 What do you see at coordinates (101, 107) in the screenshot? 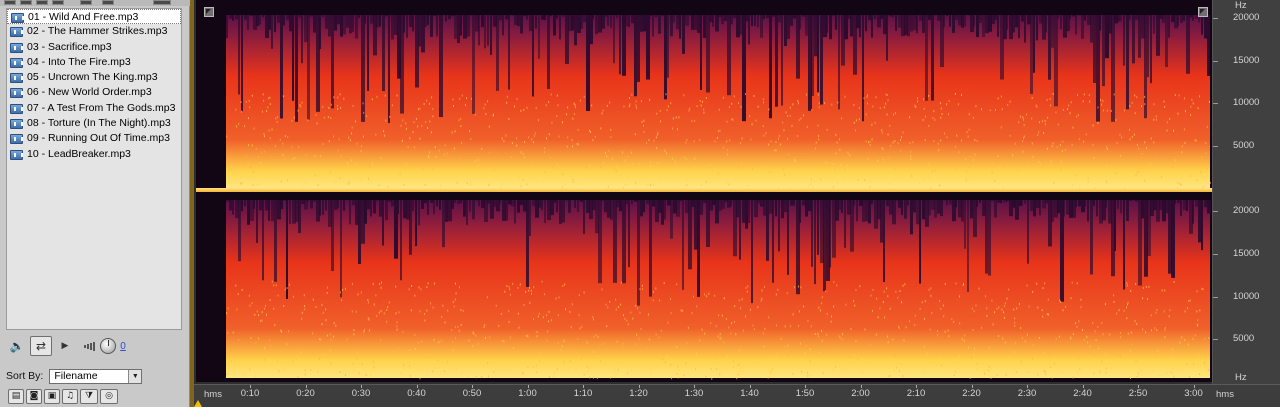
I see `file-name: 07 - A Test From The Gods.mp3` at bounding box center [101, 107].